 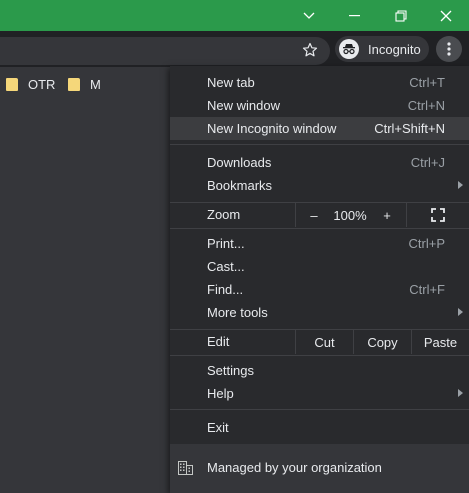 I want to click on menu-item-label: New Incognito window, so click(x=272, y=128).